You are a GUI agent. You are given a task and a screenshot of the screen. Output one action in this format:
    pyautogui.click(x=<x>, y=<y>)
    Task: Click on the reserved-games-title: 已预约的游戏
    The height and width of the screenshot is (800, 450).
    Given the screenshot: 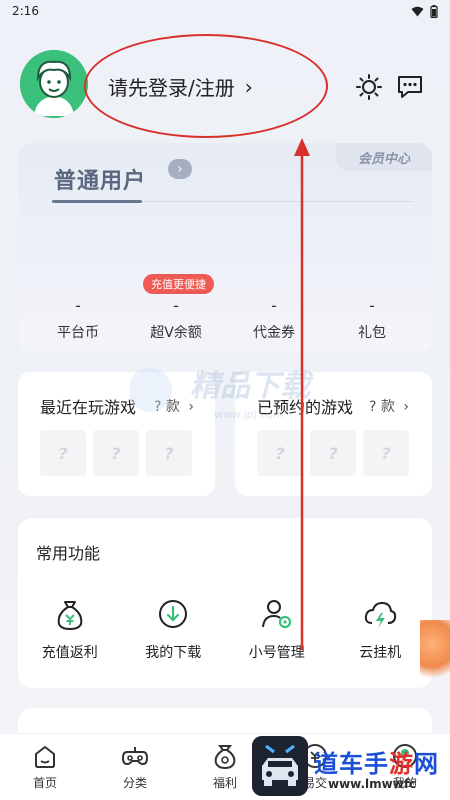 What is the action you would take?
    pyautogui.click(x=305, y=407)
    